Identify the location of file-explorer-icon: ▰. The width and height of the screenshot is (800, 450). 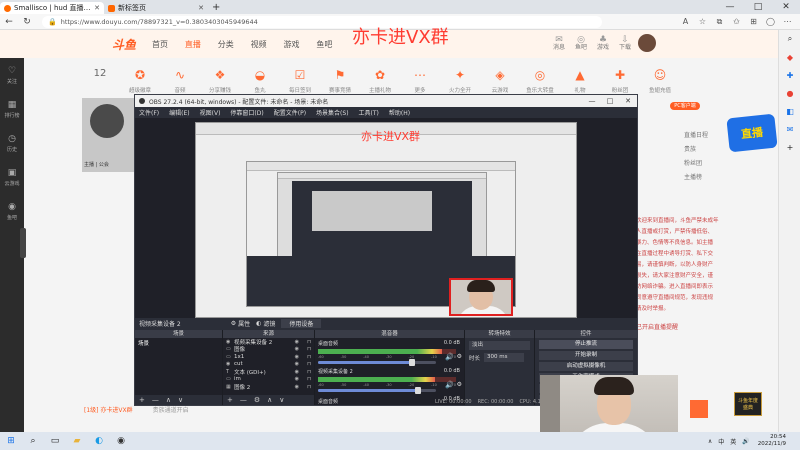
(77, 441).